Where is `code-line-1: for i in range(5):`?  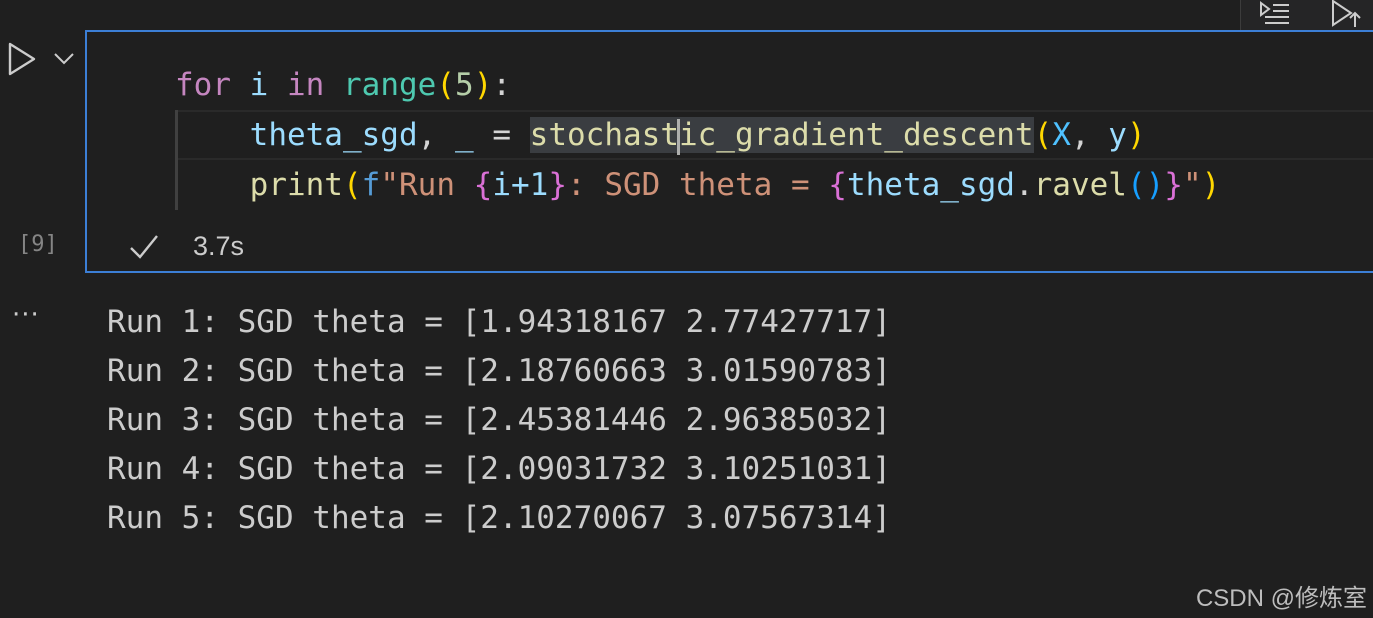
code-line-1: for i in range(5): is located at coordinates (343, 85).